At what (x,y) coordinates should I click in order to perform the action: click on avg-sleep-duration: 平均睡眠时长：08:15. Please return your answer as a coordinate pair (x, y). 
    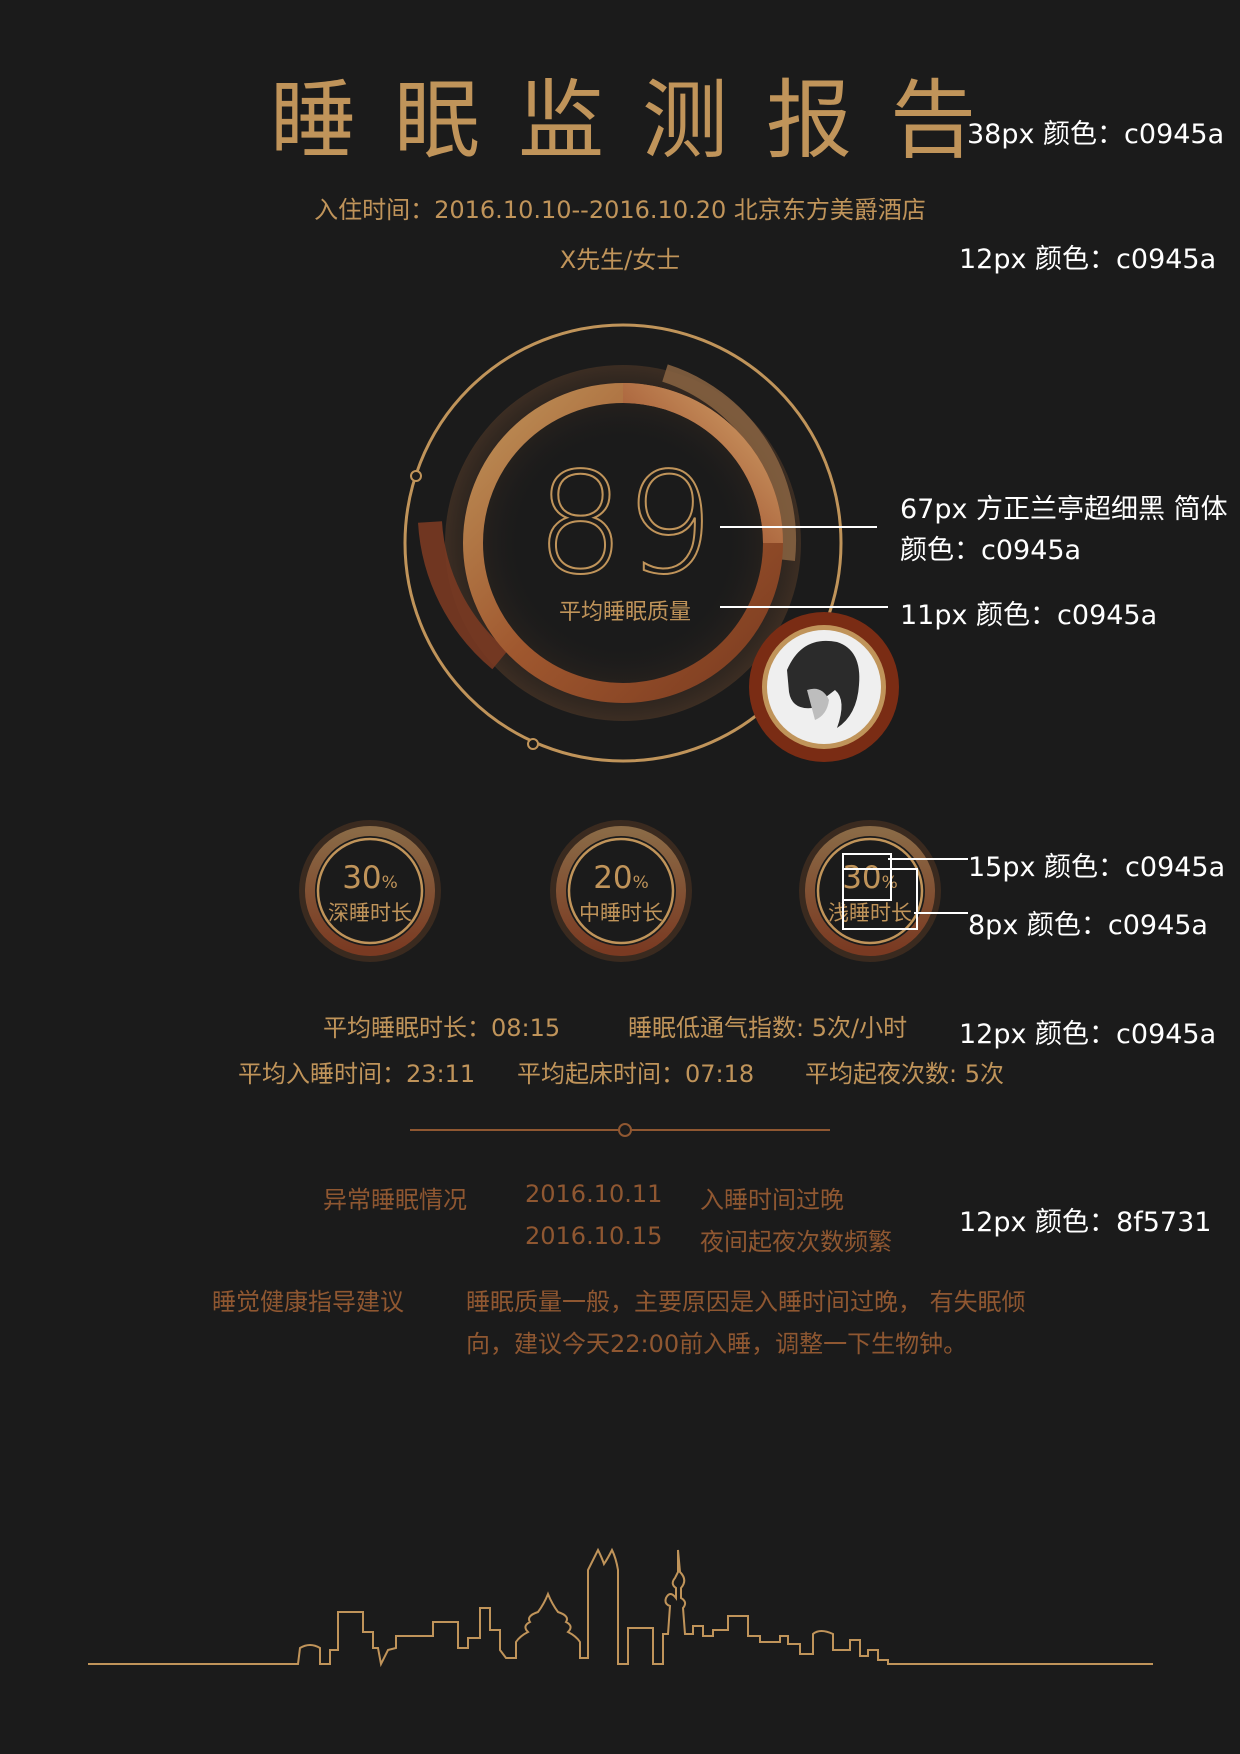
    Looking at the image, I should click on (442, 1028).